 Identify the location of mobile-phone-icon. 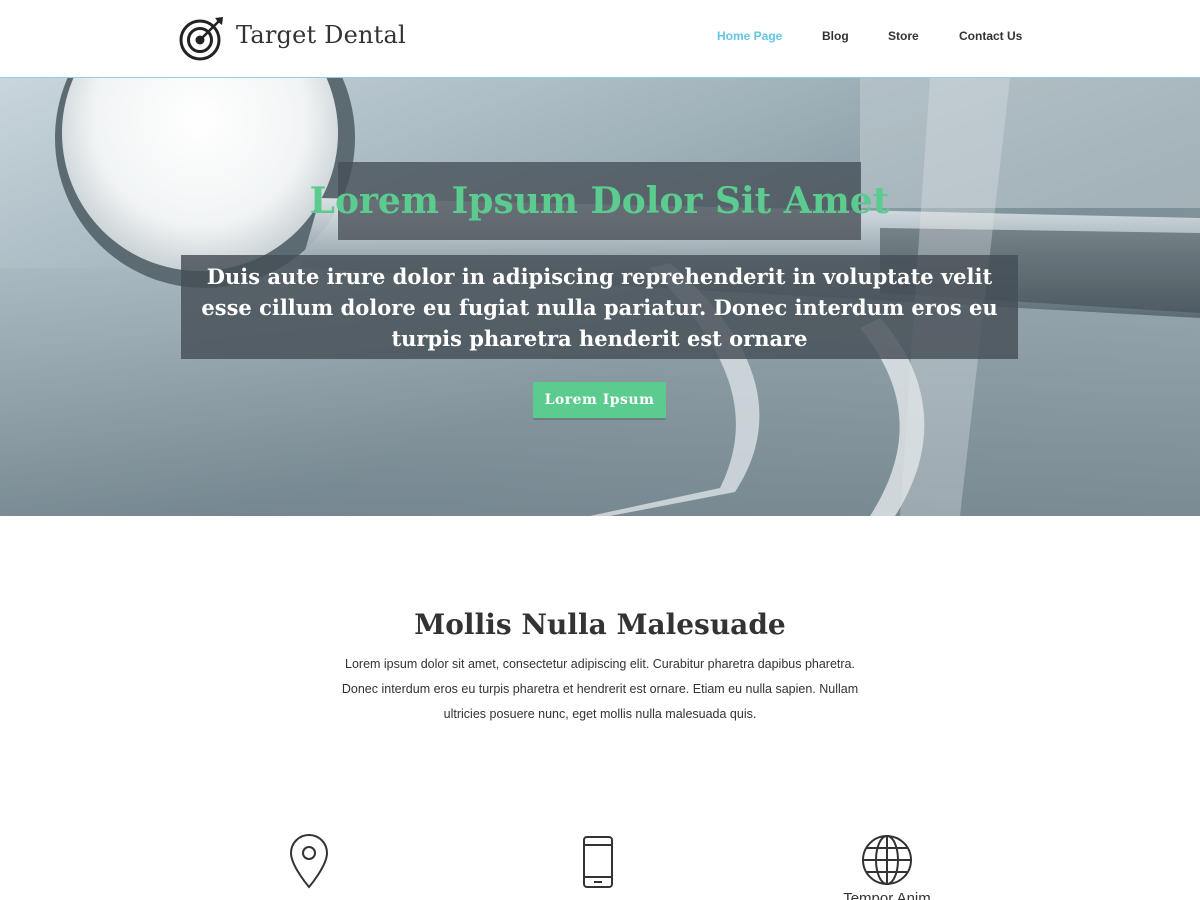
(598, 864).